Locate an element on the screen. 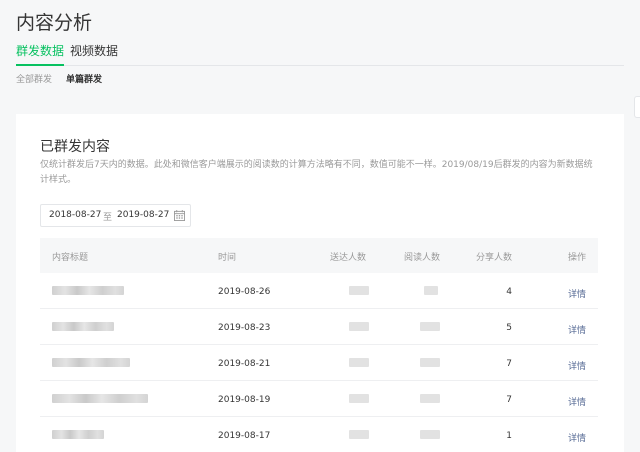 The height and width of the screenshot is (452, 640). date-separator: 至 is located at coordinates (108, 218).